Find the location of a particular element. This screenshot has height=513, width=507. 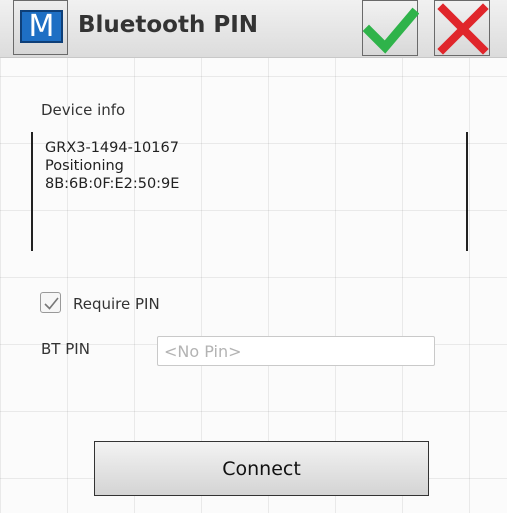

bt-pin-label: BT PIN is located at coordinates (65, 349).